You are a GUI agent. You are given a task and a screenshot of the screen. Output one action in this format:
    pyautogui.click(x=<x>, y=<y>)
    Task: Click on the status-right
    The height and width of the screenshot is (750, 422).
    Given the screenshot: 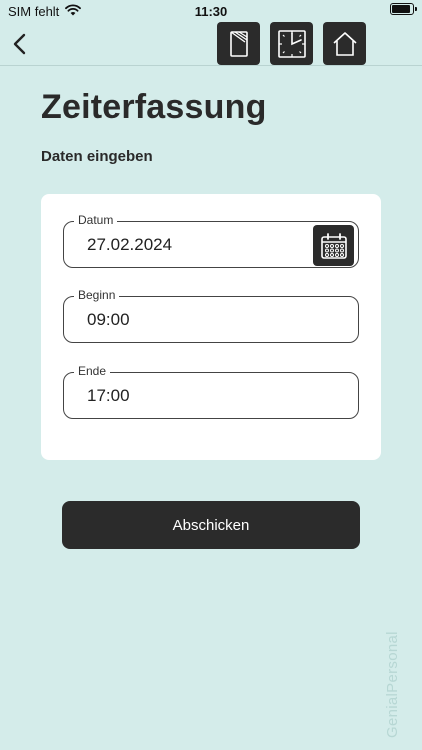 What is the action you would take?
    pyautogui.click(x=403, y=9)
    